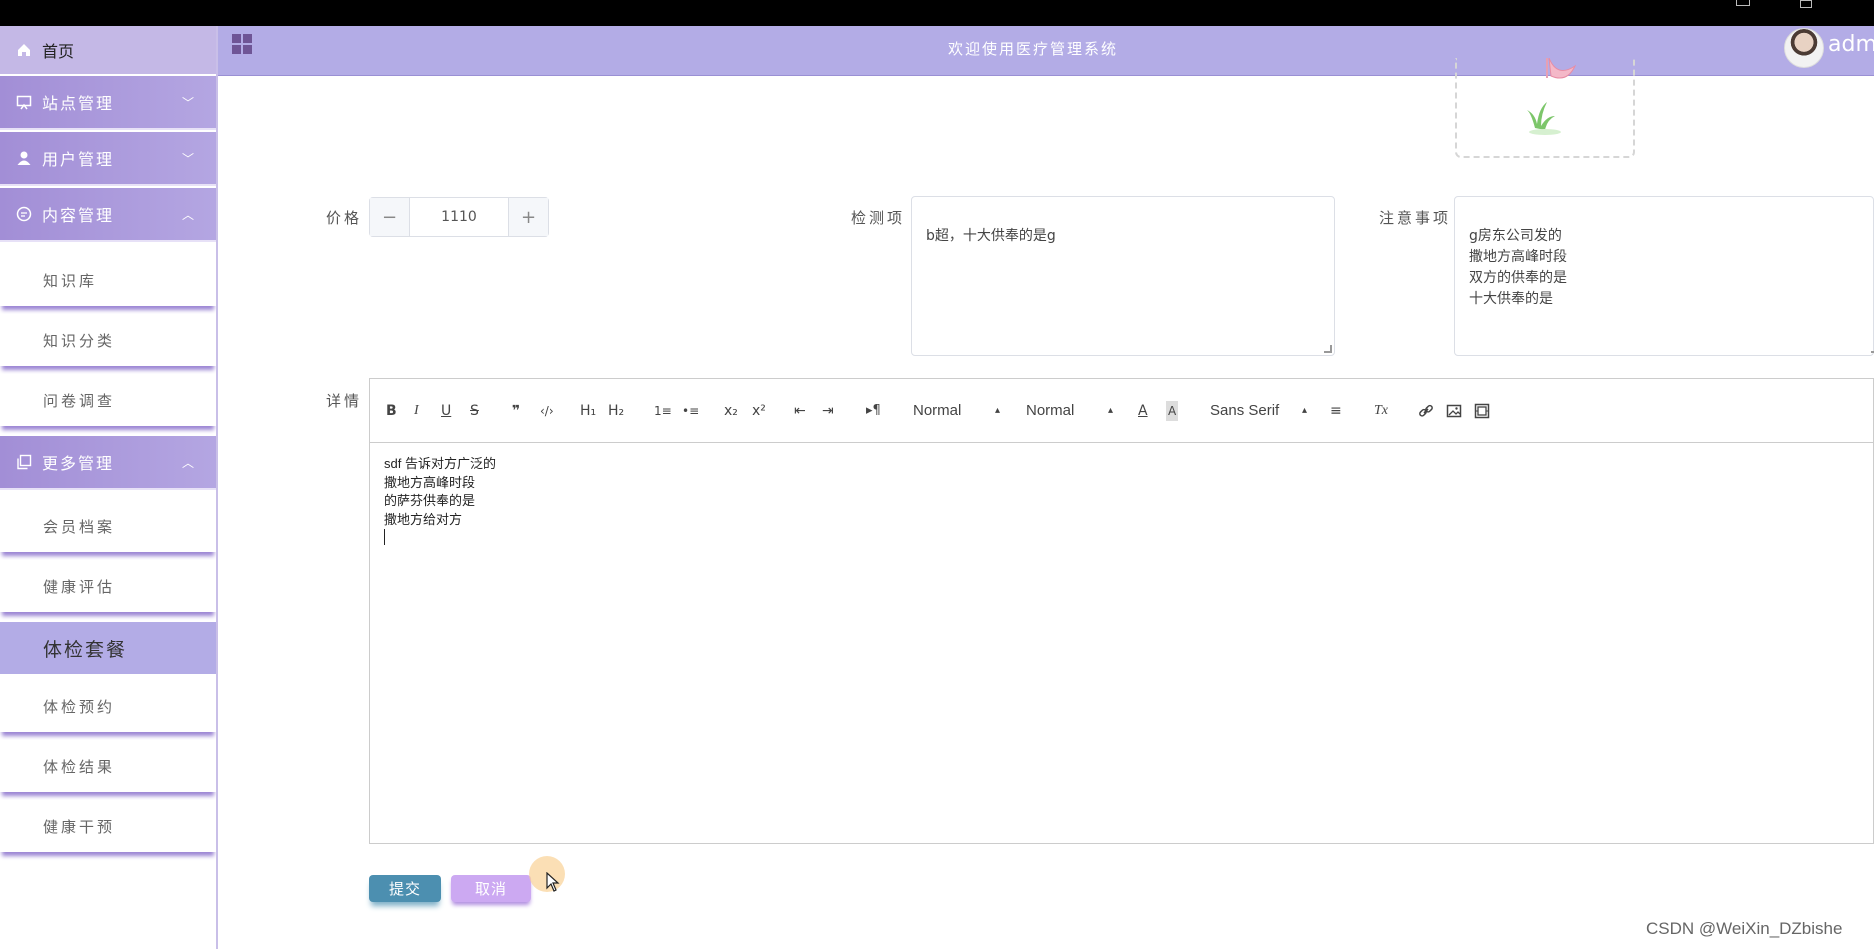 Image resolution: width=1874 pixels, height=949 pixels. I want to click on increment-button: +, so click(528, 217).